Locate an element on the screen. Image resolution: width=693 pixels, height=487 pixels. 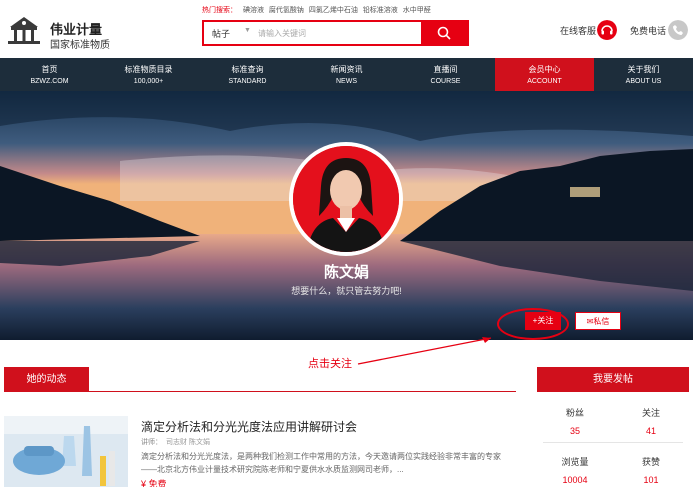
post-price: ¥ 免费 is located at coordinates (154, 483).